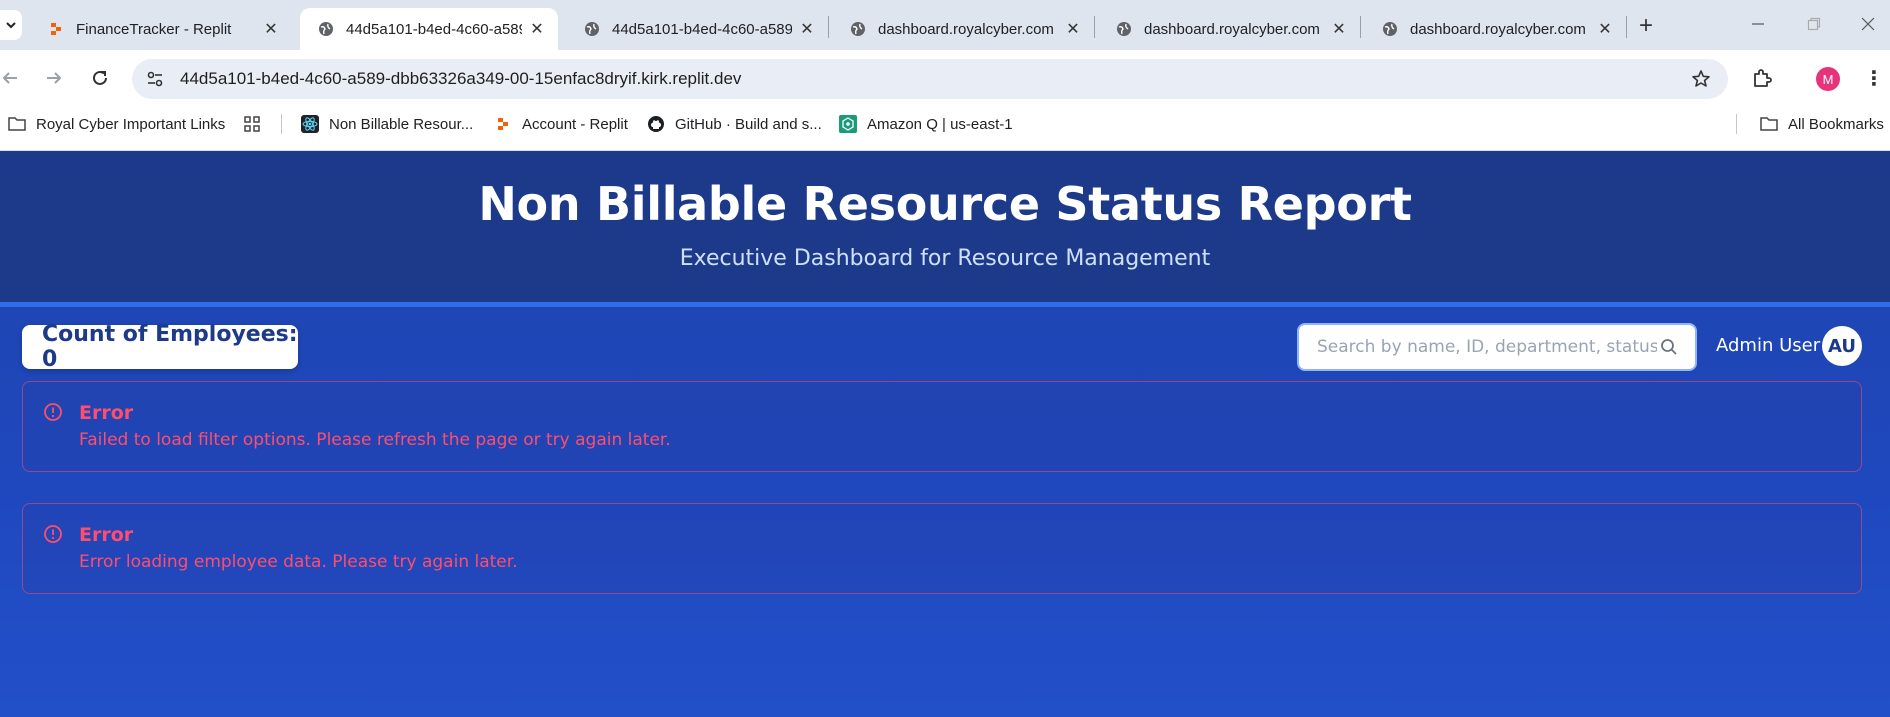 The width and height of the screenshot is (1890, 717). I want to click on bookmark-account-replit: Account - Replit, so click(561, 124).